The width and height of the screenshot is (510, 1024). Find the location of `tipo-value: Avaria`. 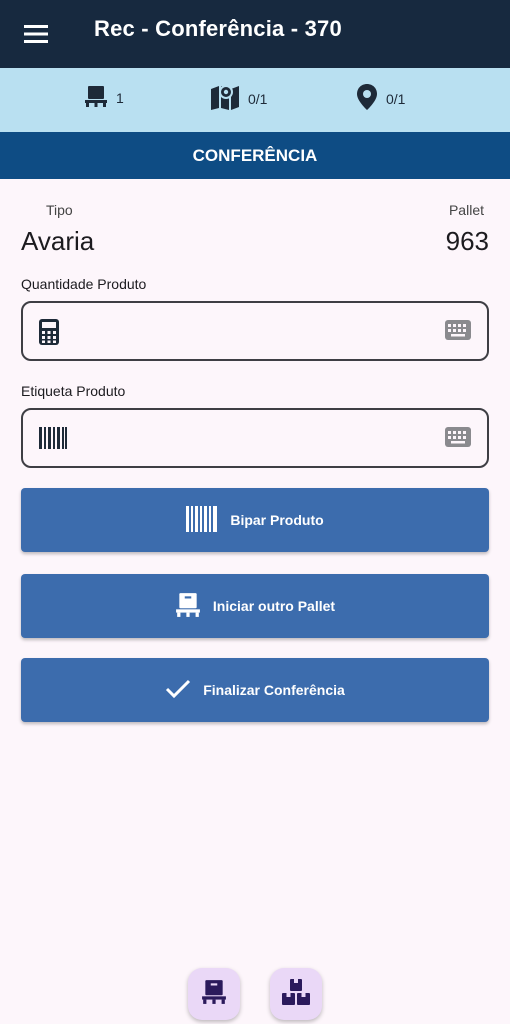

tipo-value: Avaria is located at coordinates (58, 241).